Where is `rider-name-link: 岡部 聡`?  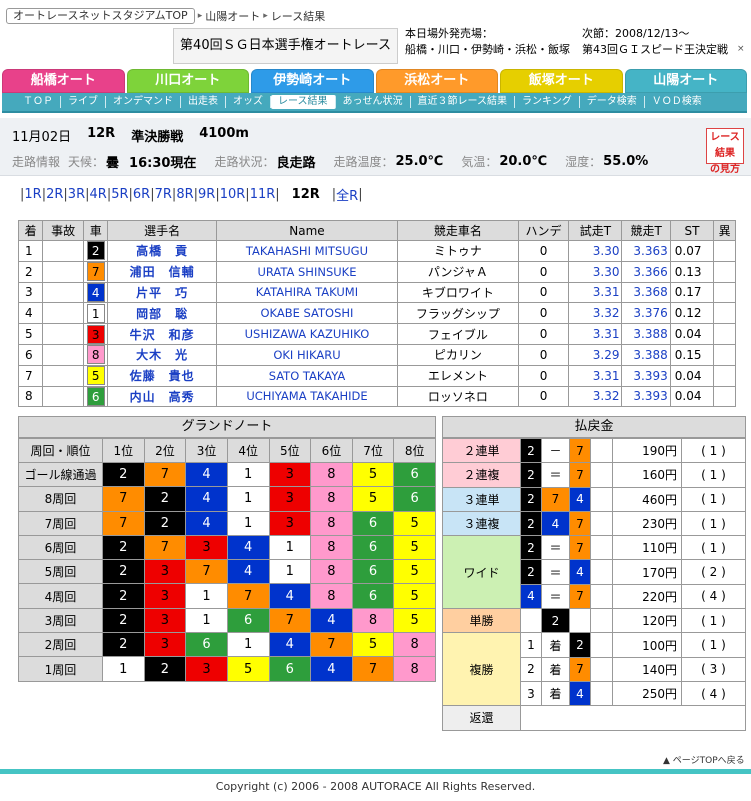 rider-name-link: 岡部 聡 is located at coordinates (162, 314).